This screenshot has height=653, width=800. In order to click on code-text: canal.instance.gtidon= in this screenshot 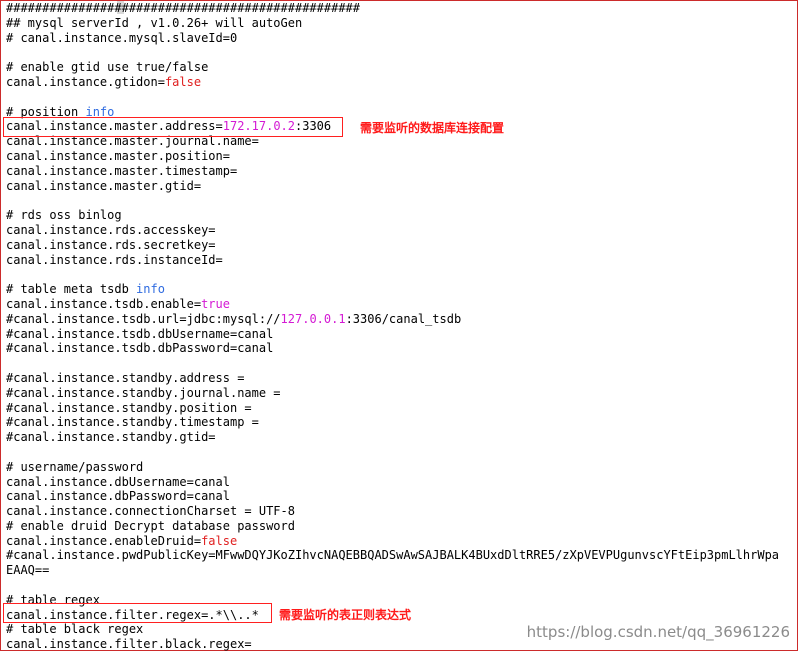, I will do `click(85, 81)`.